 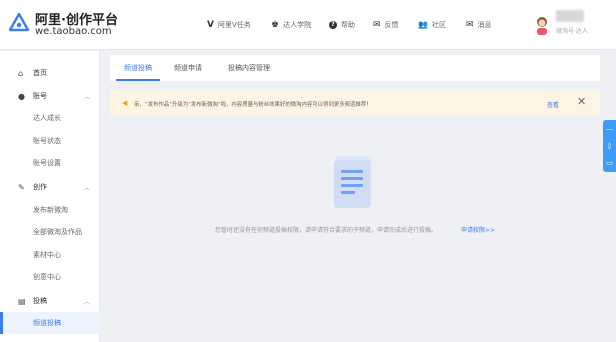 What do you see at coordinates (210, 24) in the screenshot?
I see `v-task-icon: V` at bounding box center [210, 24].